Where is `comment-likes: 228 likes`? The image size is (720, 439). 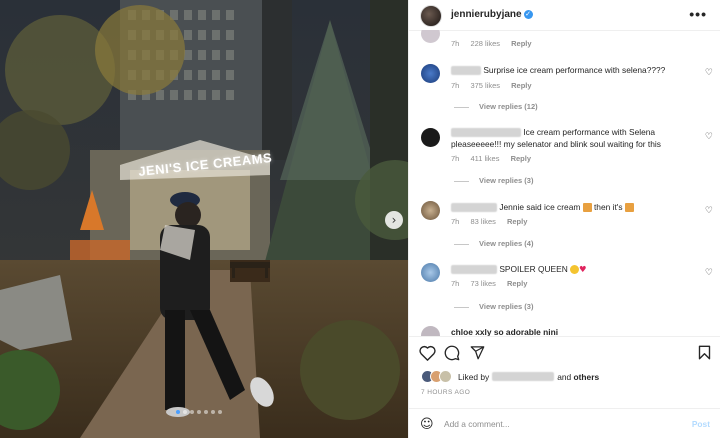
comment-likes: 228 likes is located at coordinates (485, 43).